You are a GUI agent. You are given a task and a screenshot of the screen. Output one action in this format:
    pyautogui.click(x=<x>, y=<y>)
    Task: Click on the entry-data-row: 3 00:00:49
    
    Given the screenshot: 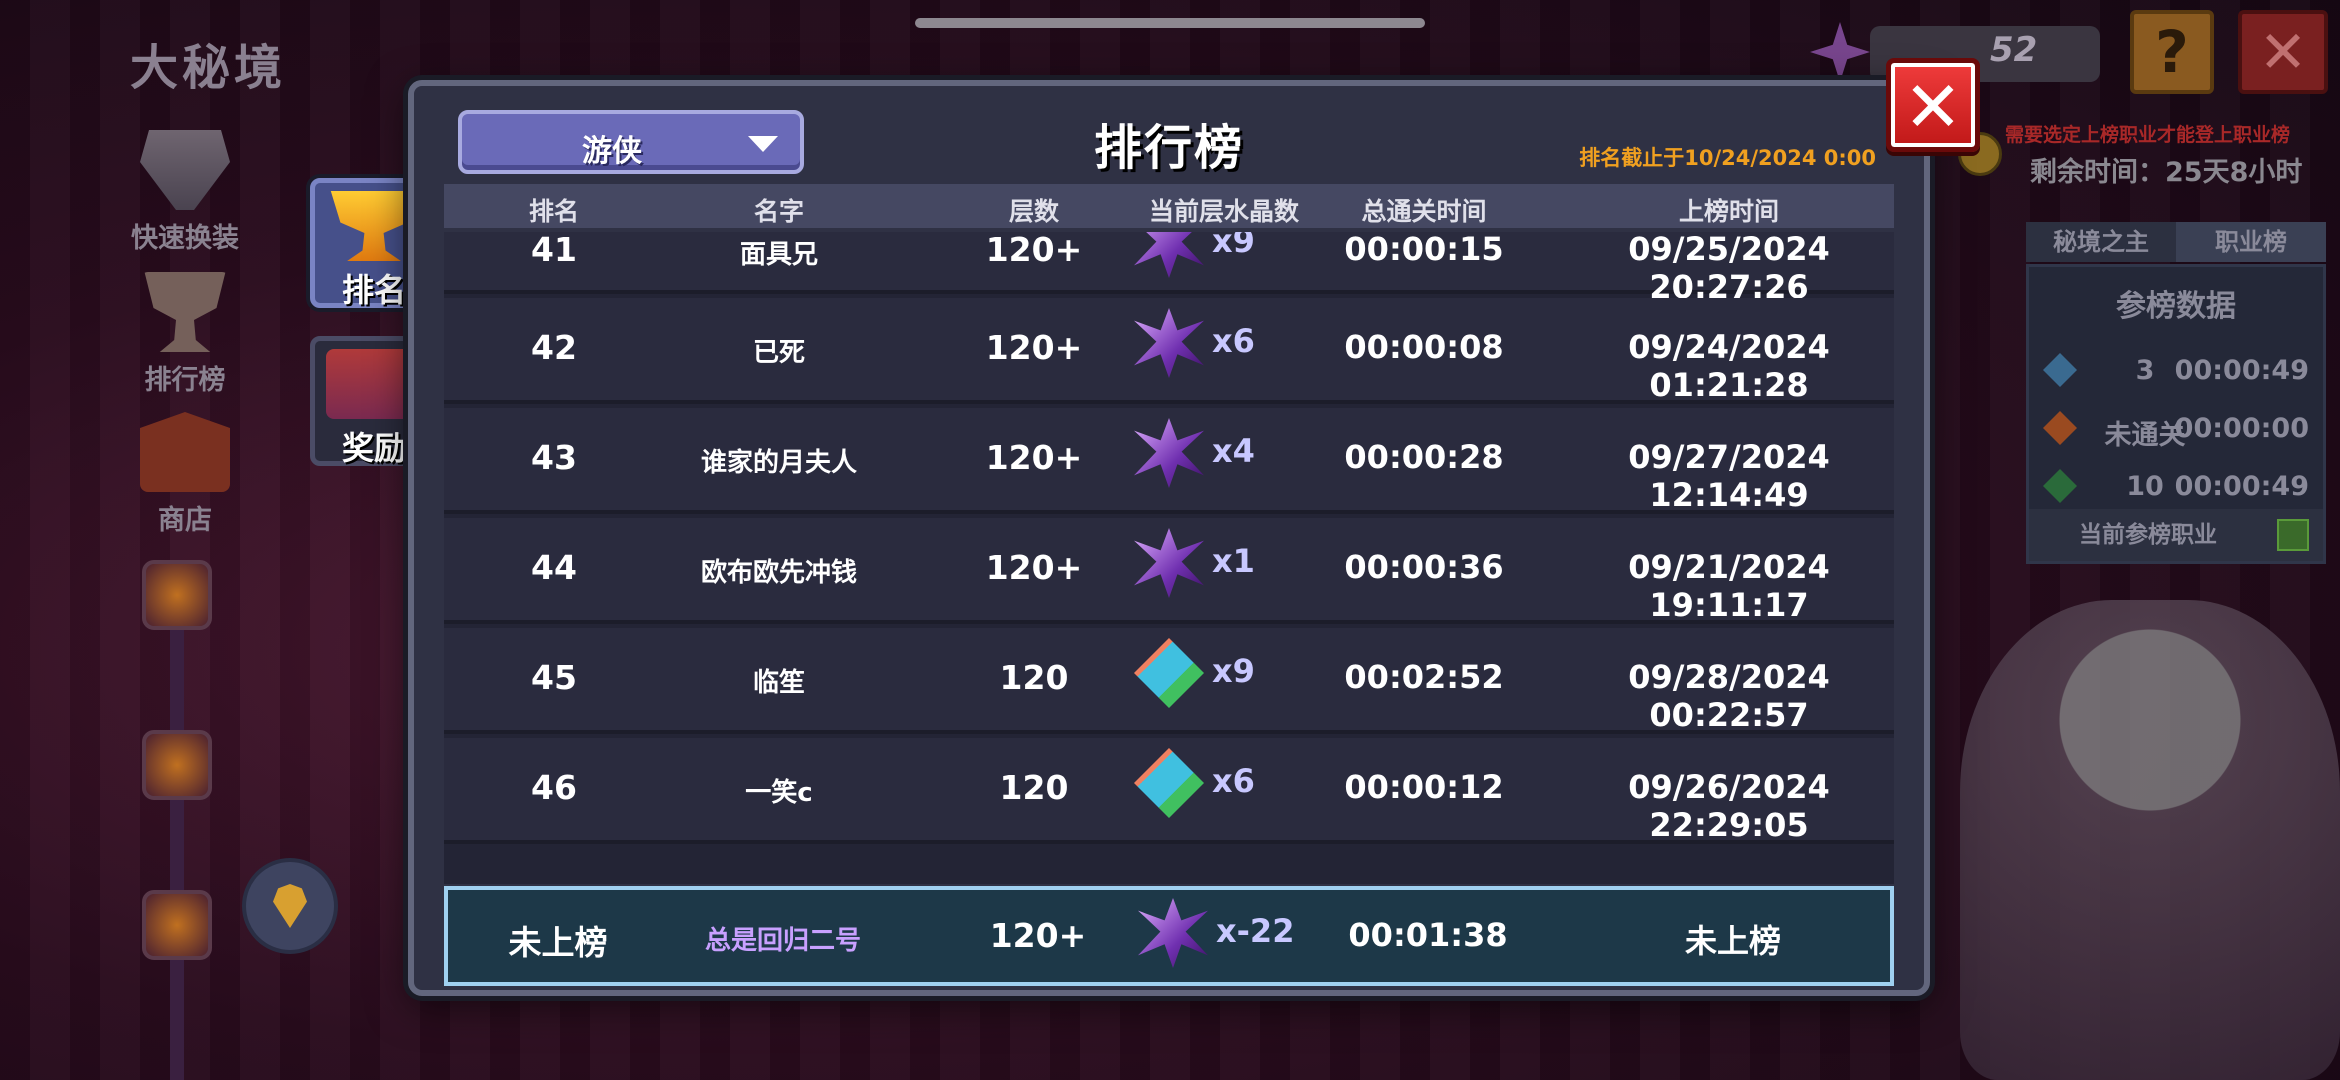 What is the action you would take?
    pyautogui.click(x=2176, y=371)
    